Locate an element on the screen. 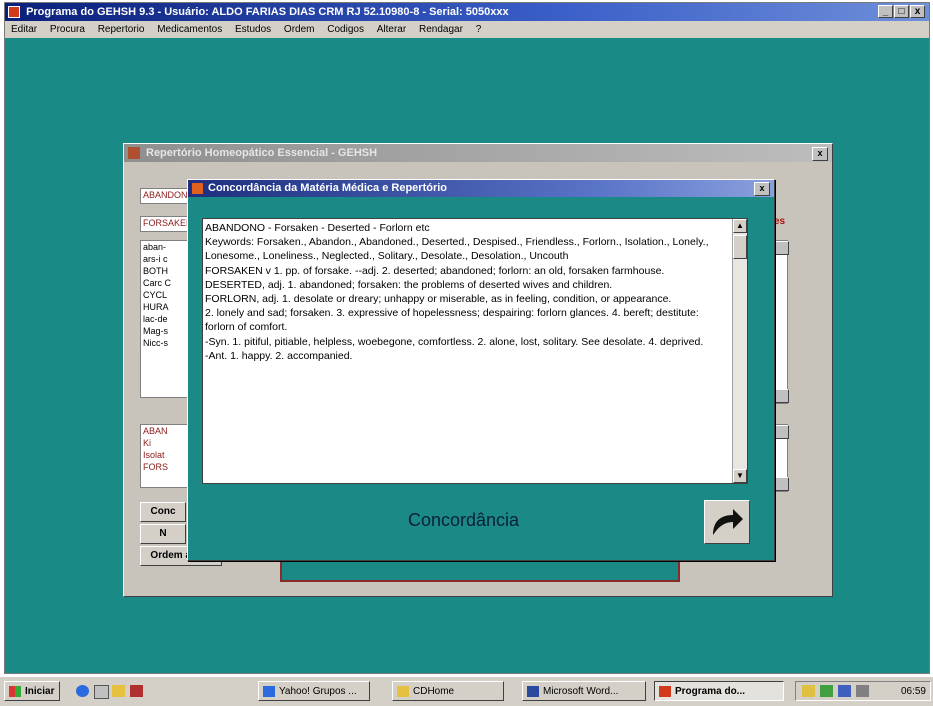 Image resolution: width=933 pixels, height=706 pixels. scroll-down-button: ▼ is located at coordinates (740, 476).